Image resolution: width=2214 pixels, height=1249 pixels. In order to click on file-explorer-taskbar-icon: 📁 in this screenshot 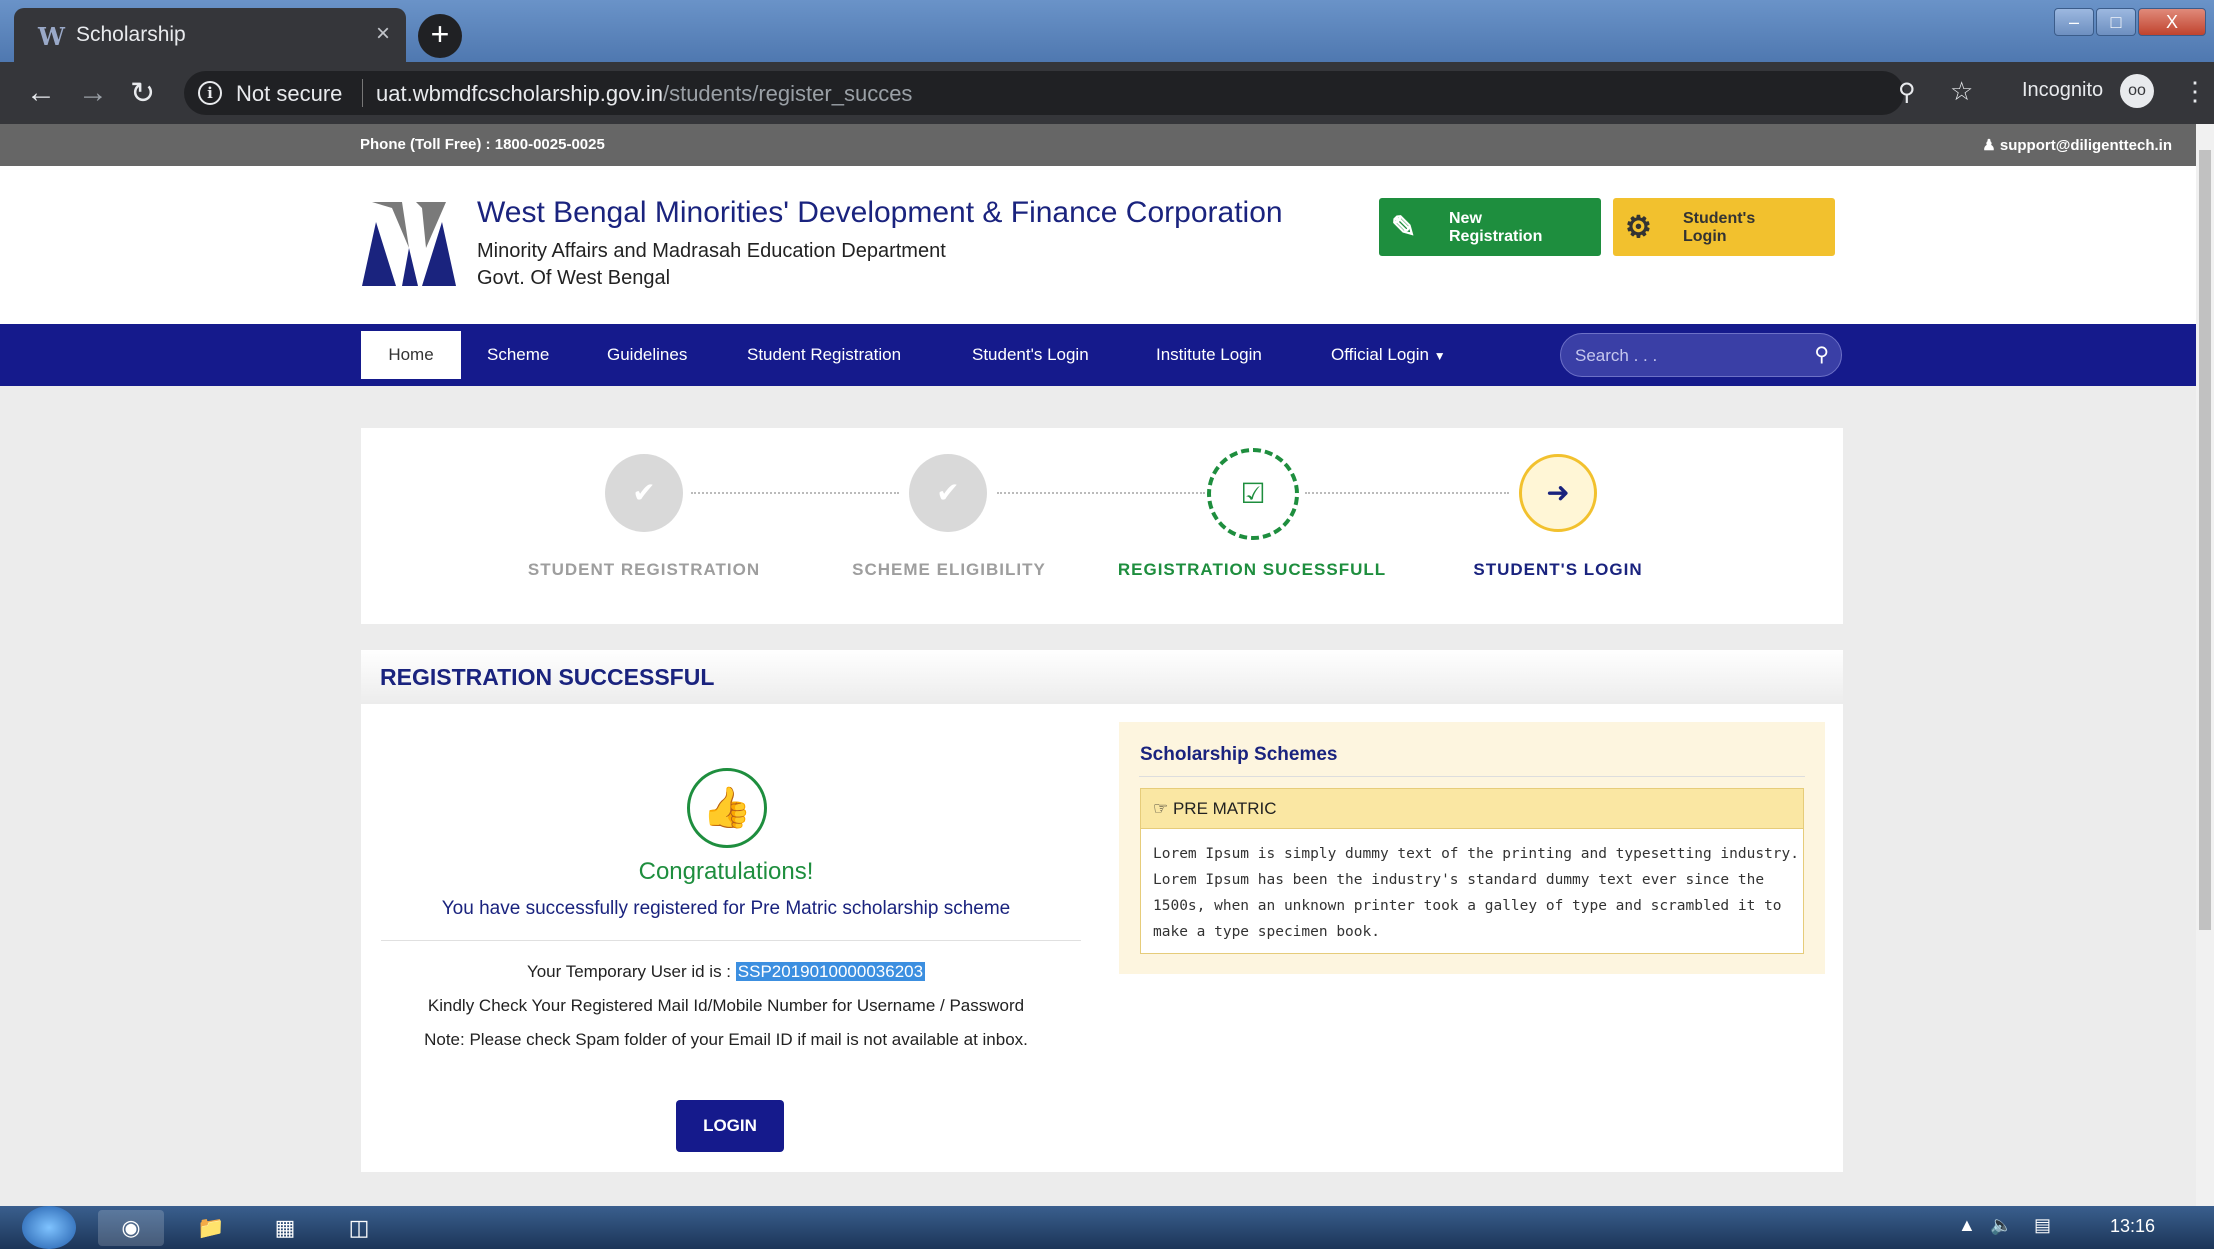, I will do `click(211, 1228)`.